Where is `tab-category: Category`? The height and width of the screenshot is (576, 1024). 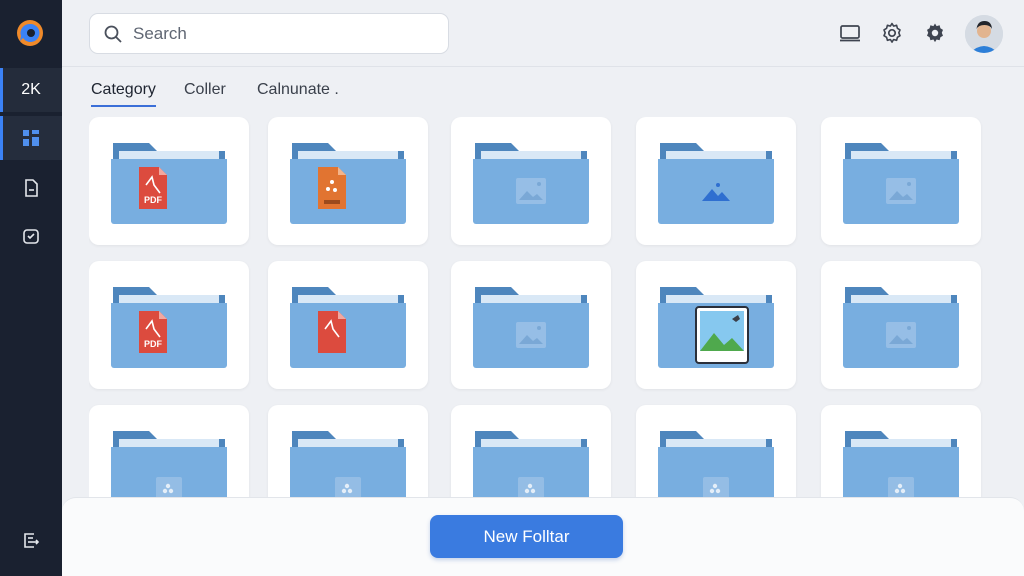 tab-category: Category is located at coordinates (123, 94).